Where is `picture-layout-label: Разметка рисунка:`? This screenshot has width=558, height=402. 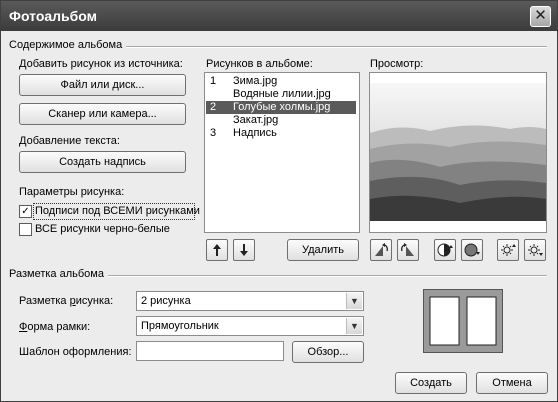 picture-layout-label: Разметка рисунка: is located at coordinates (66, 301).